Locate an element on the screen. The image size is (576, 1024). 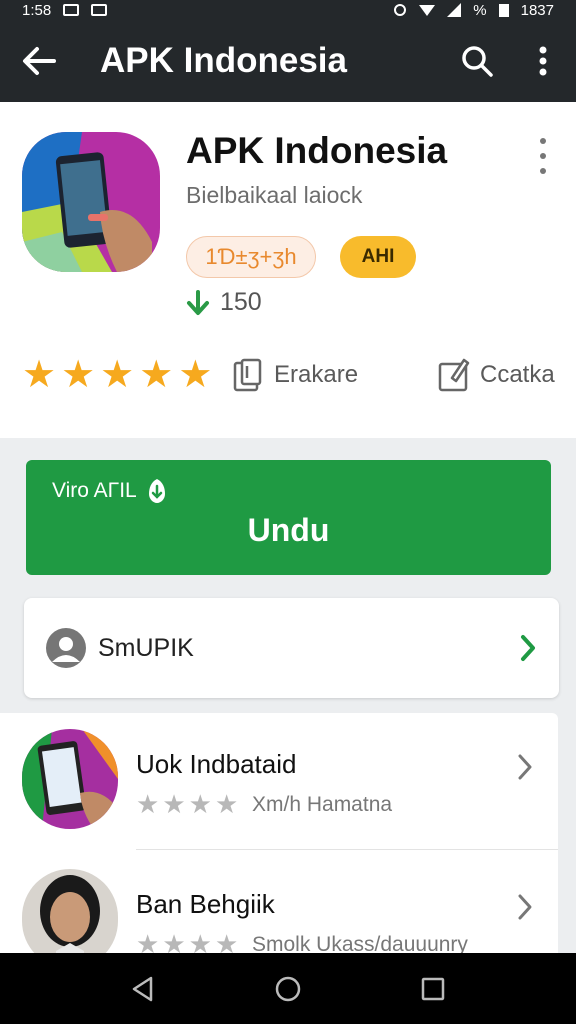
nav-recents-button is located at coordinates (433, 989).